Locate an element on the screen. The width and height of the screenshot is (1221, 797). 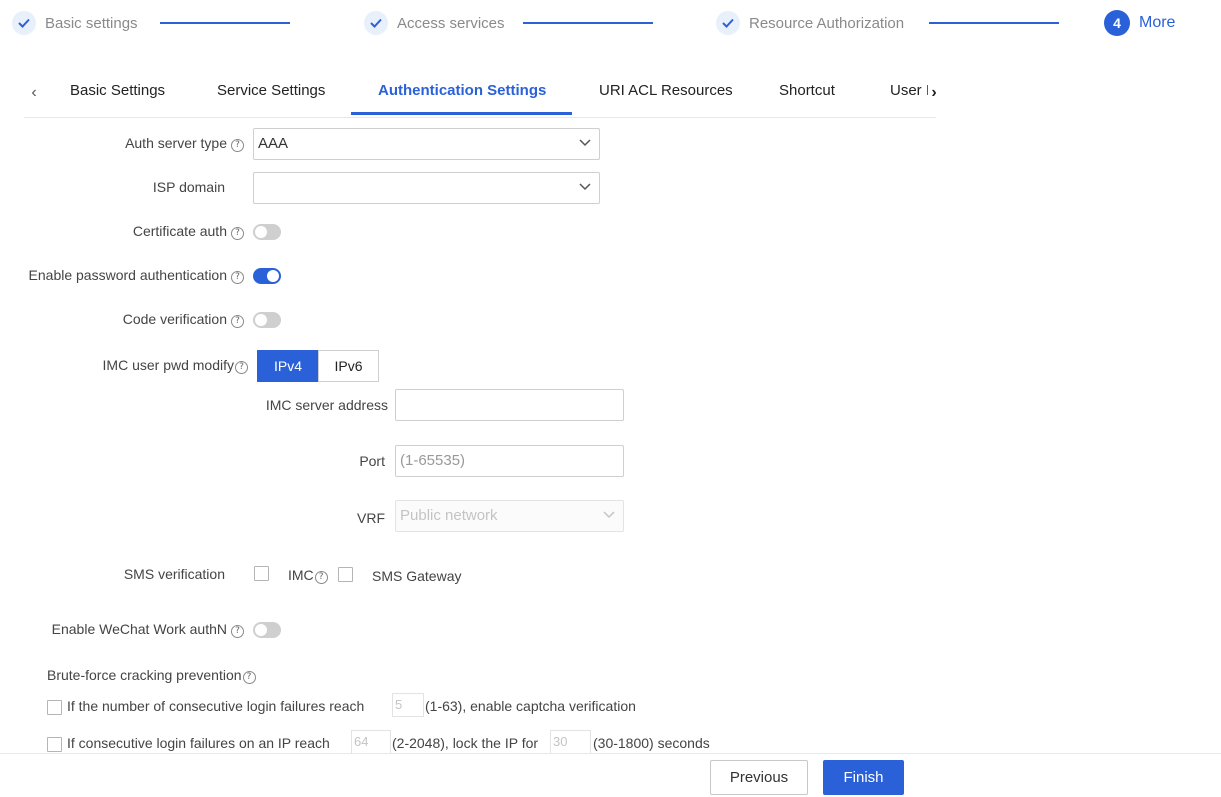
lock-ip-rule-suffix: (30-1800) seconds is located at coordinates (651, 743).